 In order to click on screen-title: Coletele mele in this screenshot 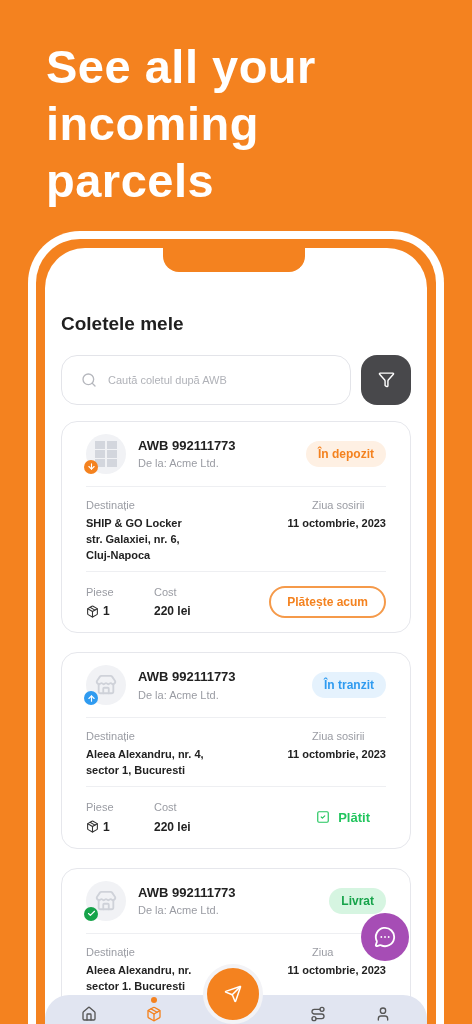, I will do `click(123, 324)`.